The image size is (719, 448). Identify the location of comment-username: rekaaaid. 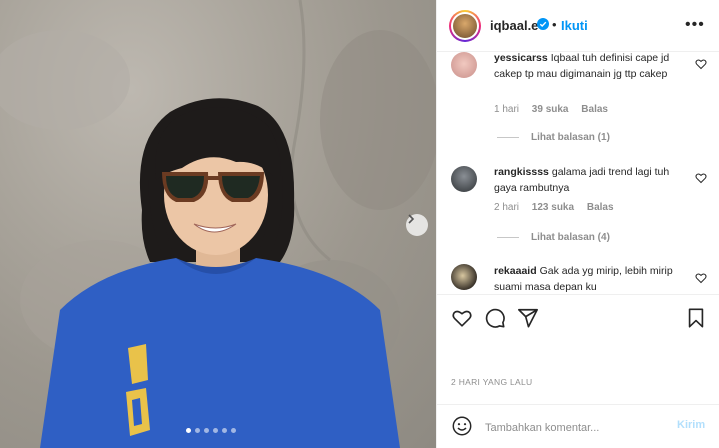
(515, 271).